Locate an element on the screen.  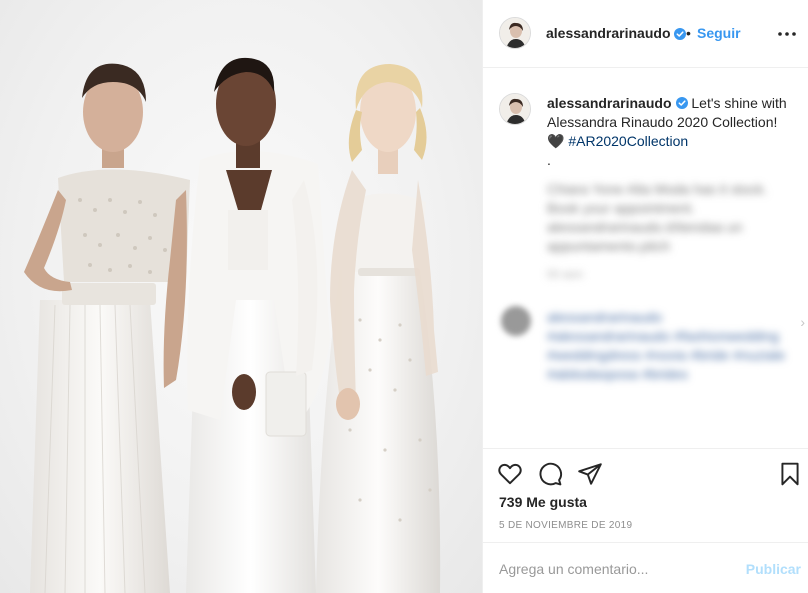
action-bar is located at coordinates (645, 473).